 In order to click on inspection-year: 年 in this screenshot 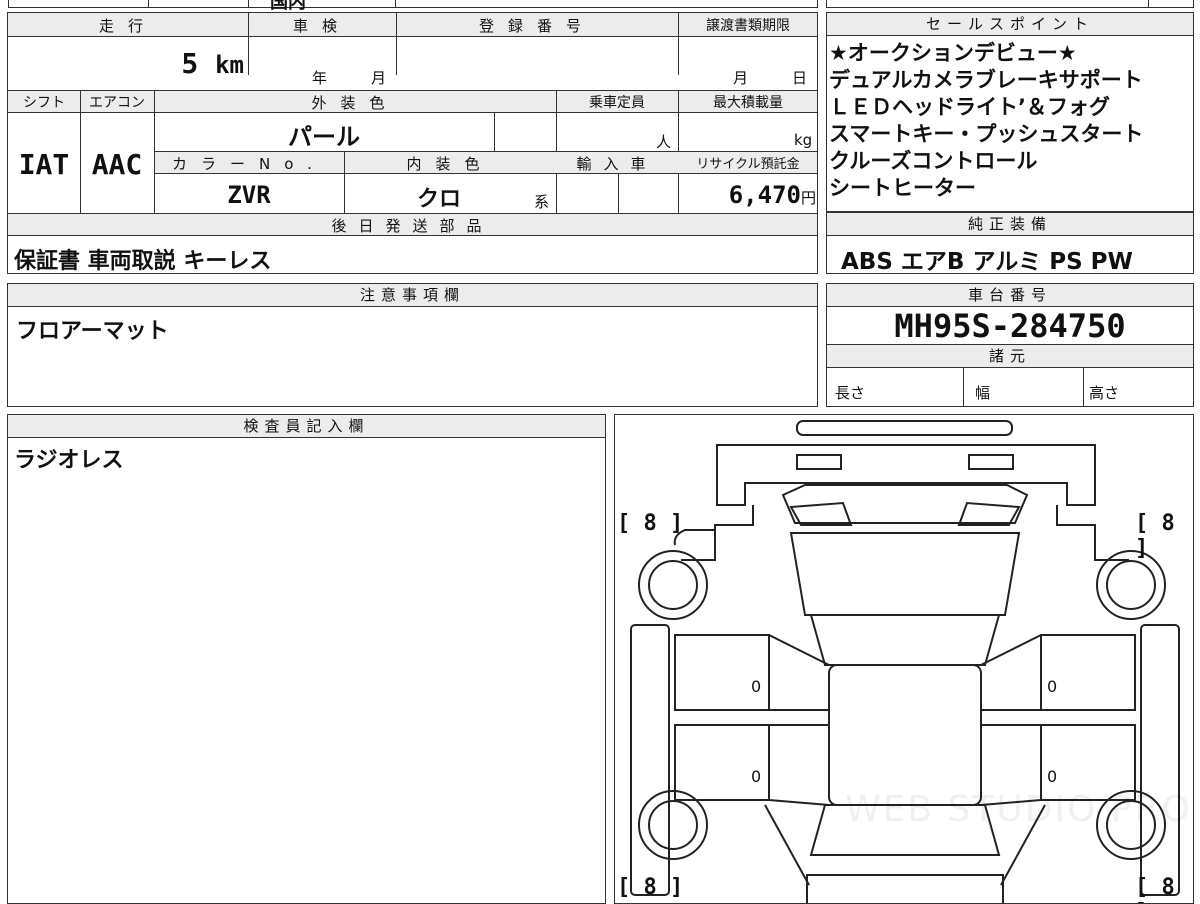, I will do `click(320, 78)`.